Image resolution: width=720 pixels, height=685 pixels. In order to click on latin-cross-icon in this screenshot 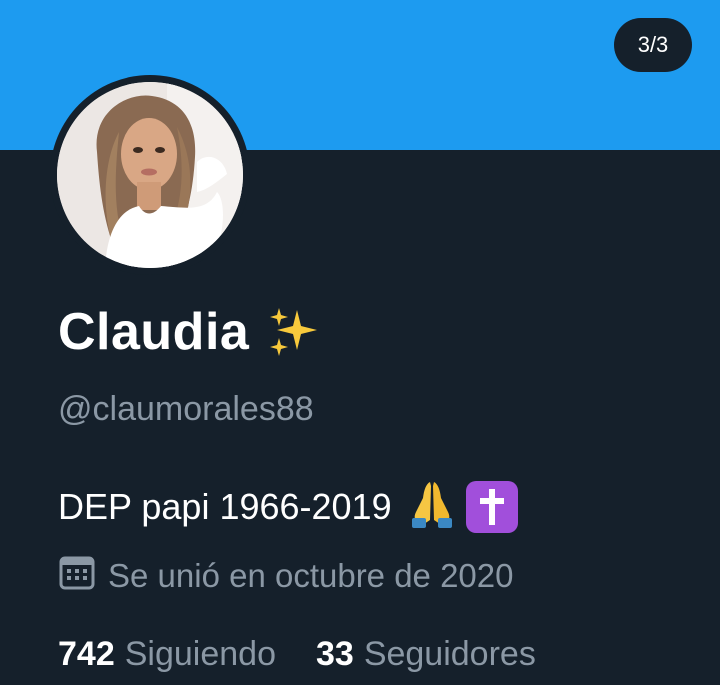, I will do `click(491, 506)`.